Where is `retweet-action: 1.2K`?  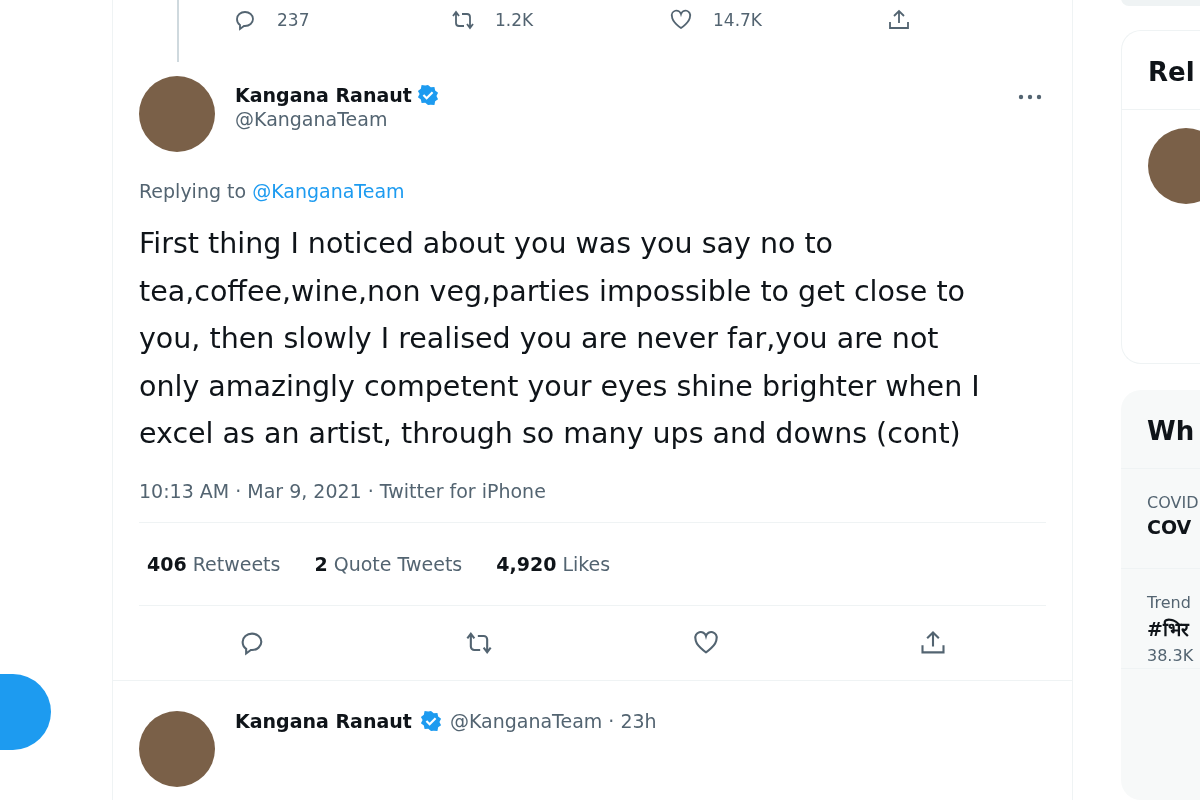 retweet-action: 1.2K is located at coordinates (560, 20).